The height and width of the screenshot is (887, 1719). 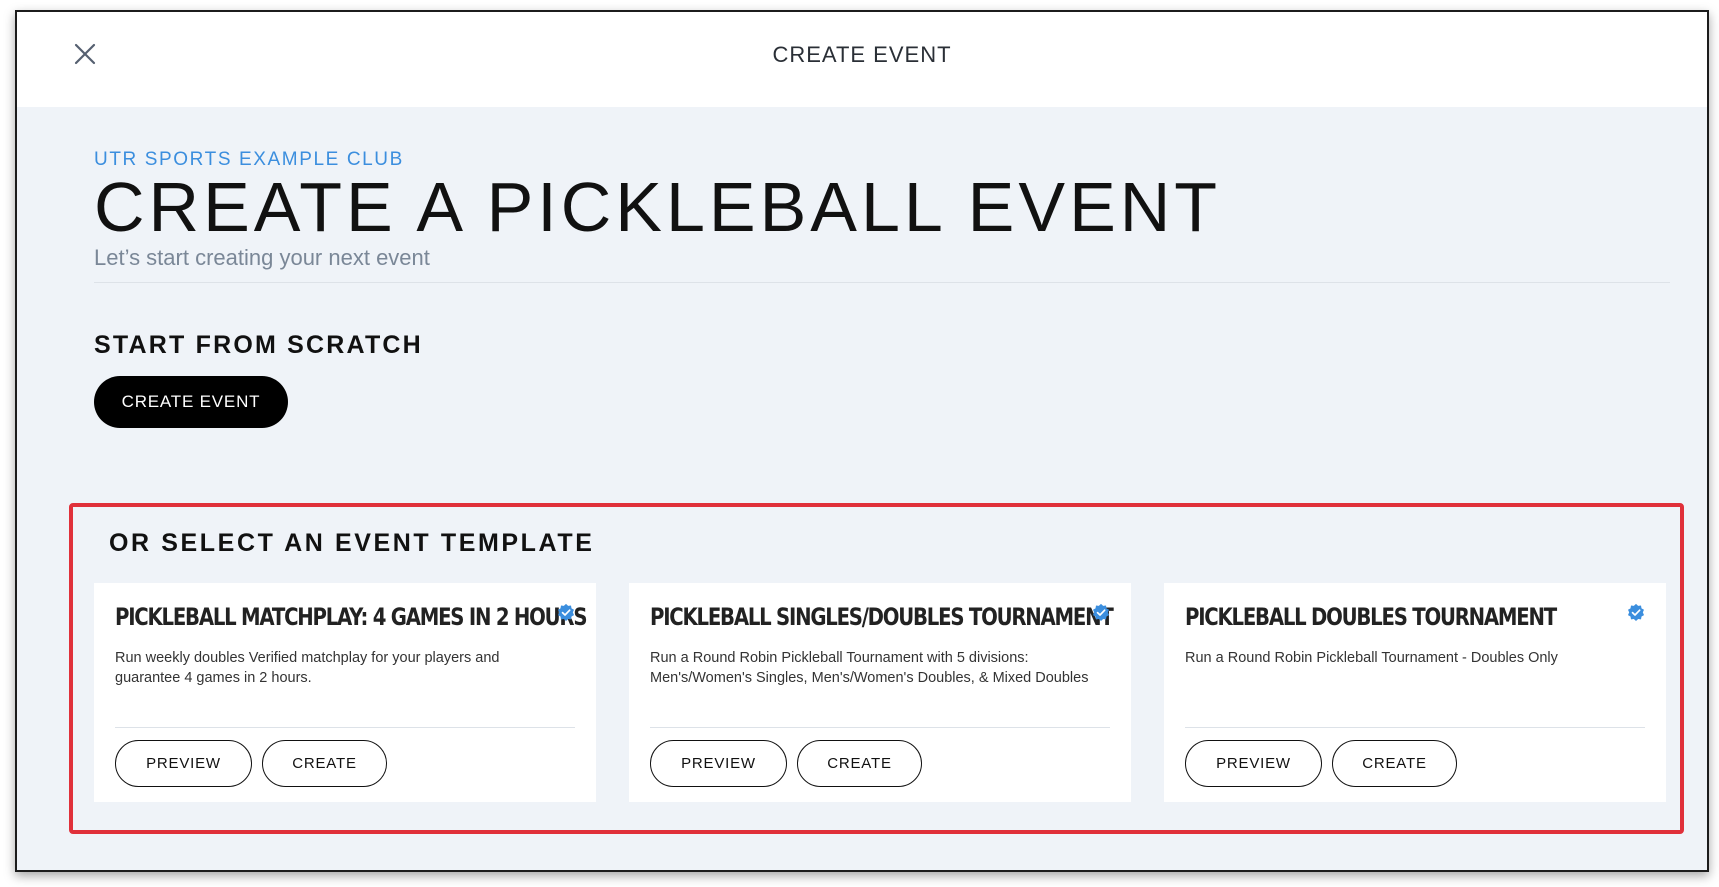 What do you see at coordinates (862, 54) in the screenshot?
I see `modal-title: CREATE EVENT` at bounding box center [862, 54].